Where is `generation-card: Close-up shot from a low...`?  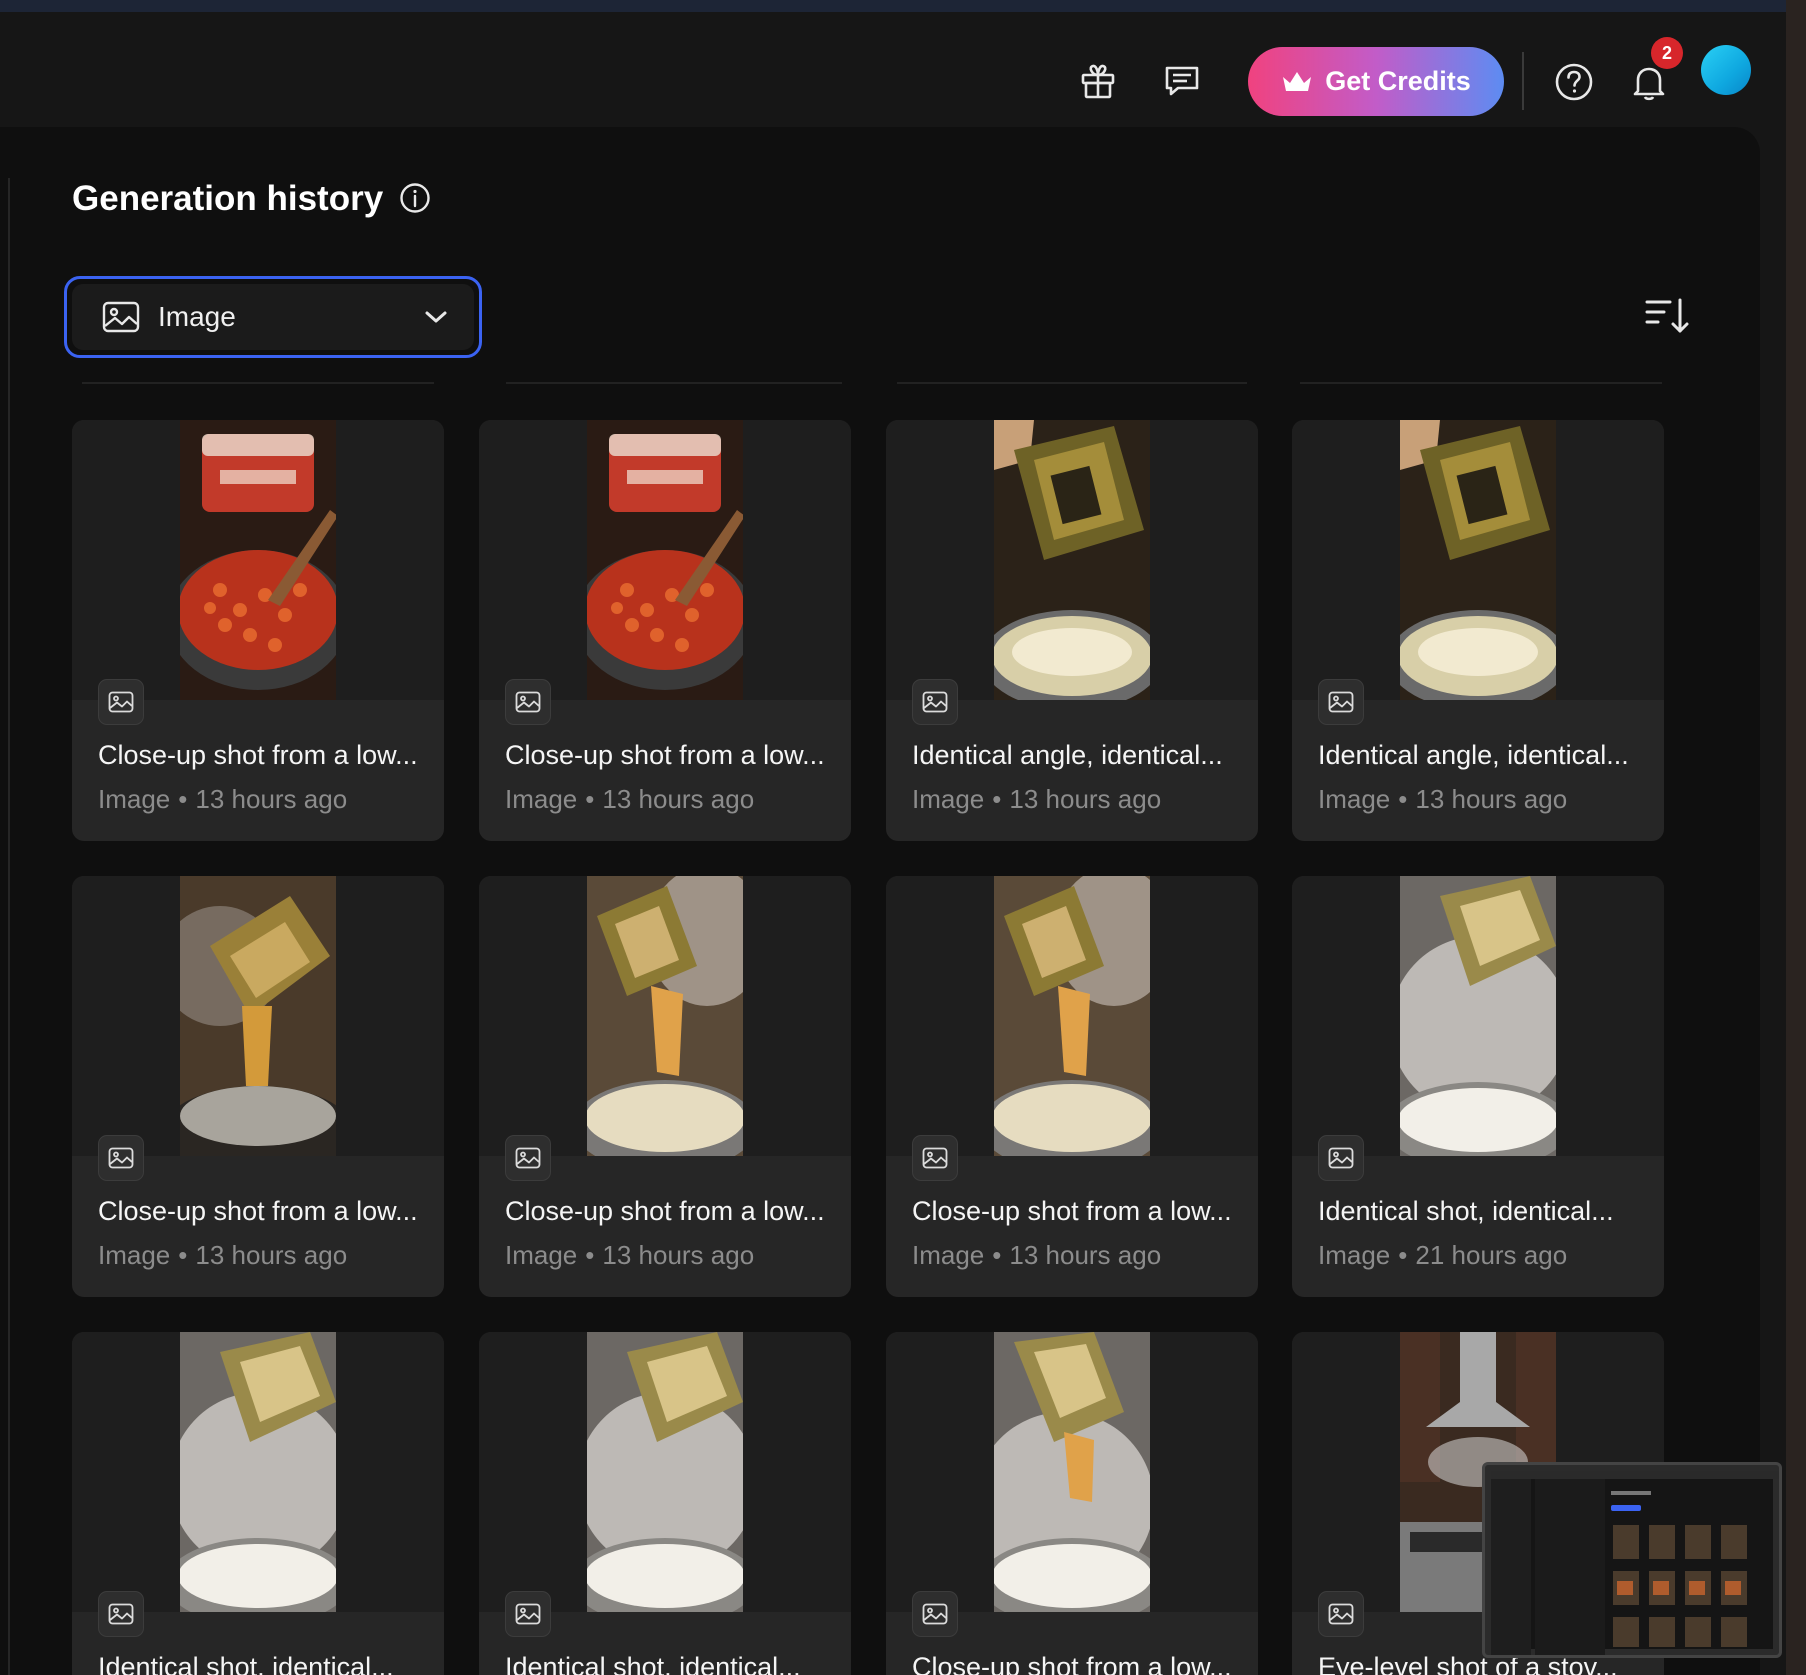
generation-card: Close-up shot from a low... is located at coordinates (1072, 1503).